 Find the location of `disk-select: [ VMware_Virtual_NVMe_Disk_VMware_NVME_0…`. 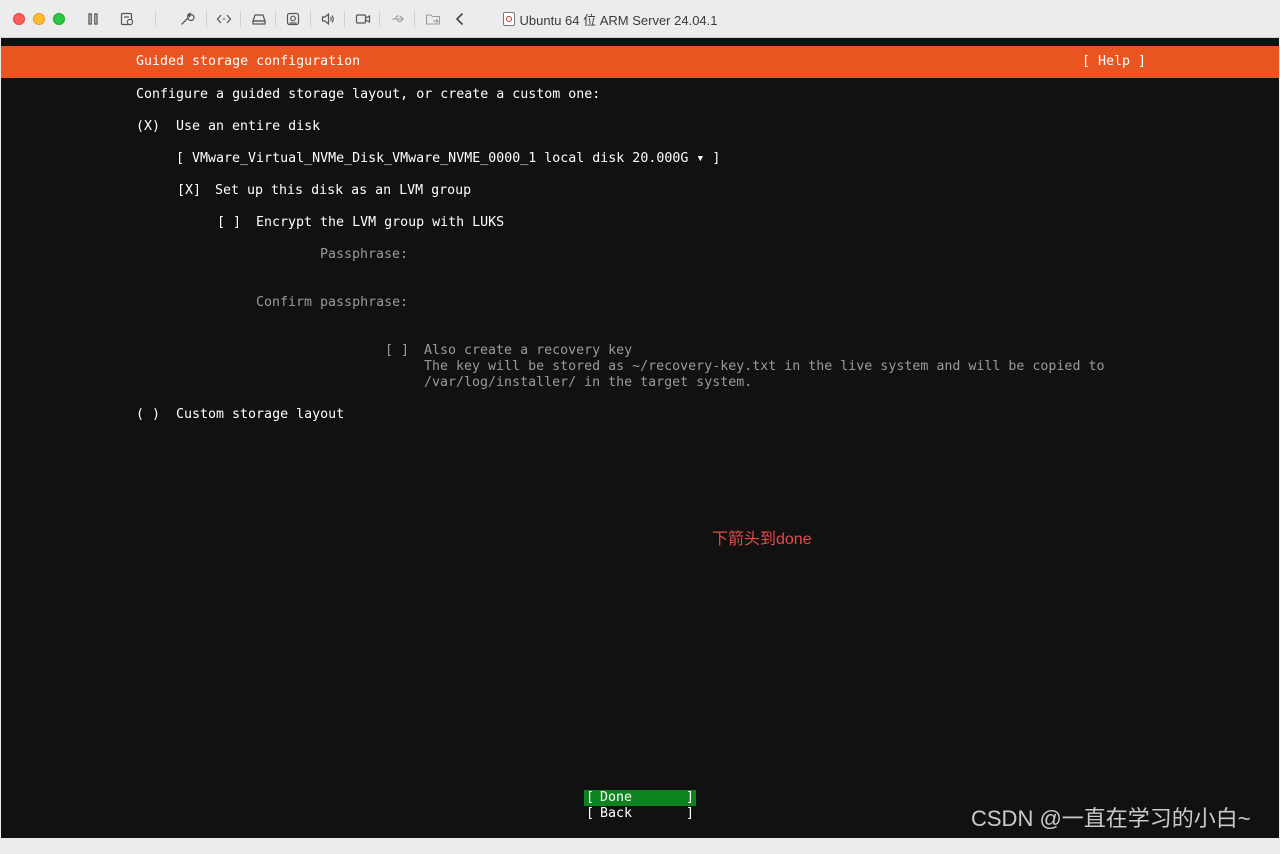

disk-select: [ VMware_Virtual_NVMe_Disk_VMware_NVME_0… is located at coordinates (448, 158).